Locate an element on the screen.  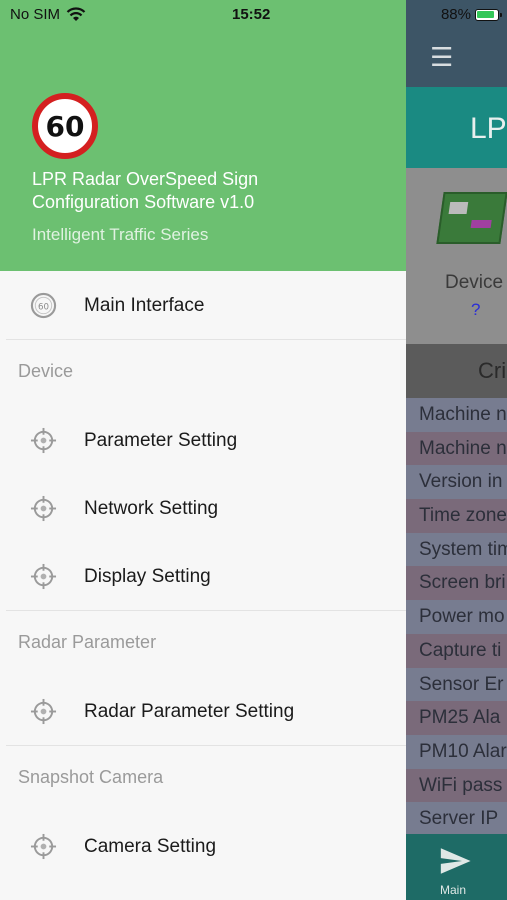
list-item: Server IP is located at coordinates (456, 819).